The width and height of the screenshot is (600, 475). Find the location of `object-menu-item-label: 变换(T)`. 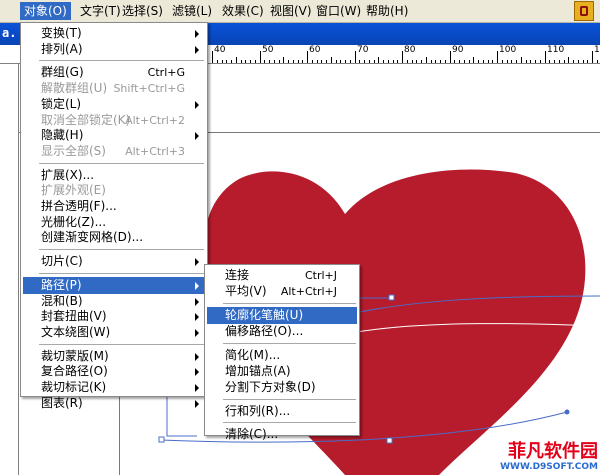

object-menu-item-label: 变换(T) is located at coordinates (61, 33).